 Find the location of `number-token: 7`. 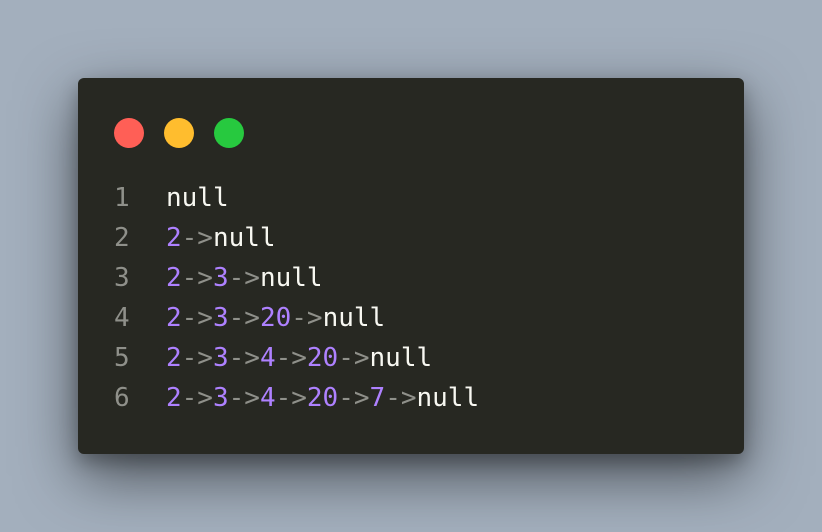

number-token: 7 is located at coordinates (377, 398).